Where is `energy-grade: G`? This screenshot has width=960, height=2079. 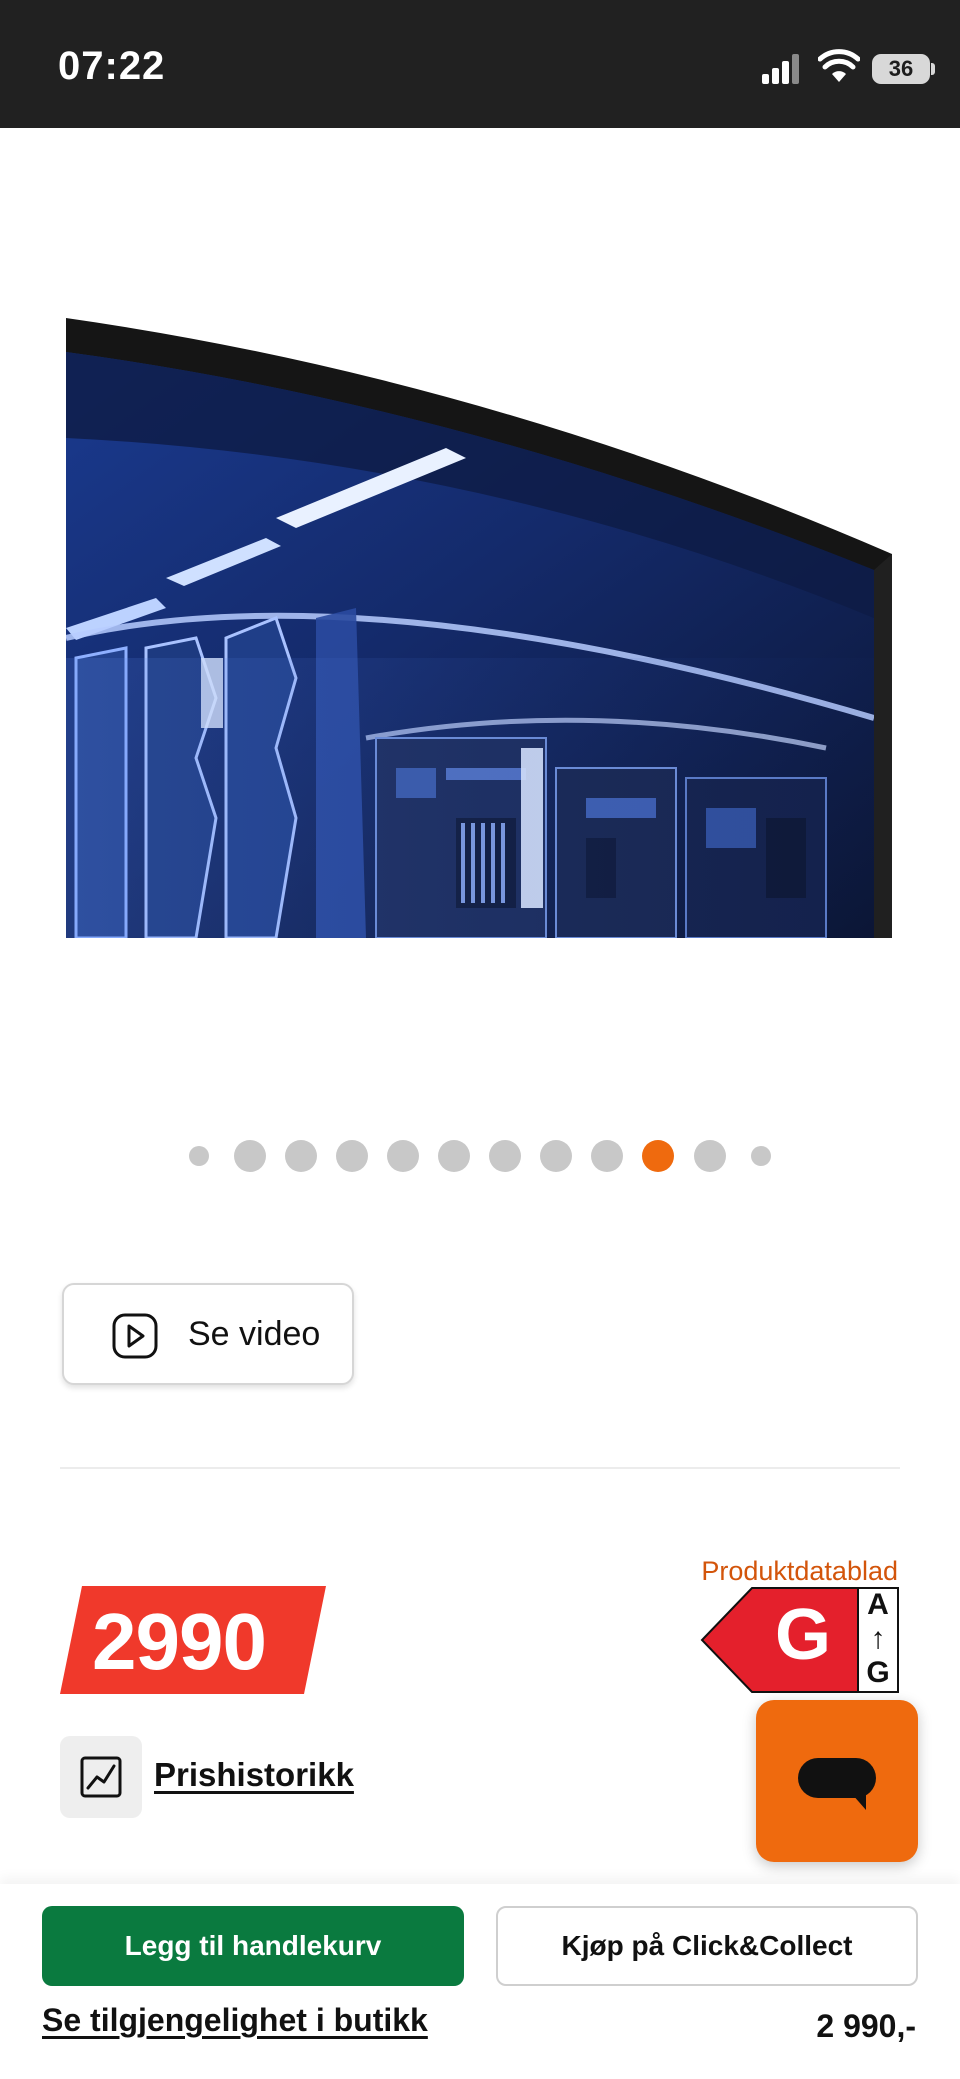 energy-grade: G is located at coordinates (802, 1635).